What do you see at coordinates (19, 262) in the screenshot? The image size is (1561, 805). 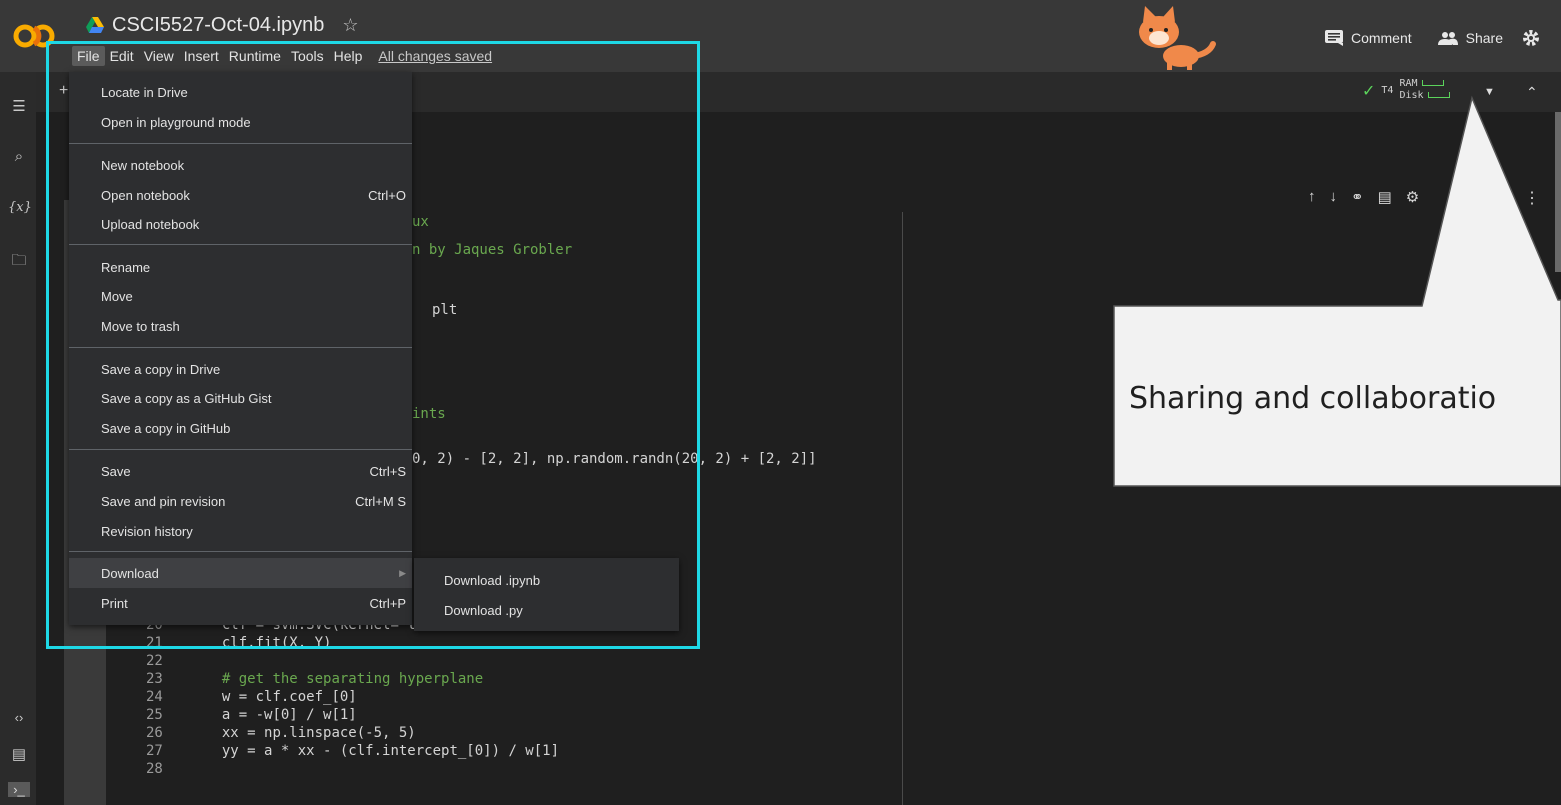 I see `files-folder-icon: 🗀` at bounding box center [19, 262].